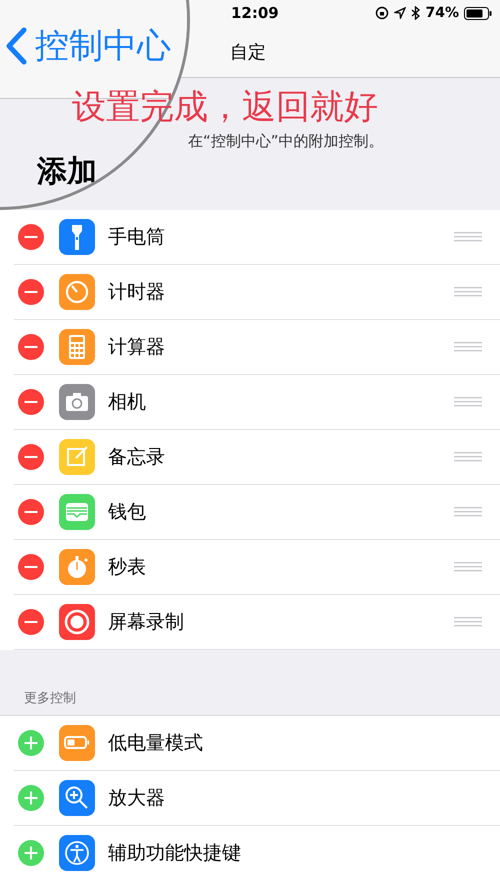  What do you see at coordinates (127, 402) in the screenshot?
I see `control-label: 相机` at bounding box center [127, 402].